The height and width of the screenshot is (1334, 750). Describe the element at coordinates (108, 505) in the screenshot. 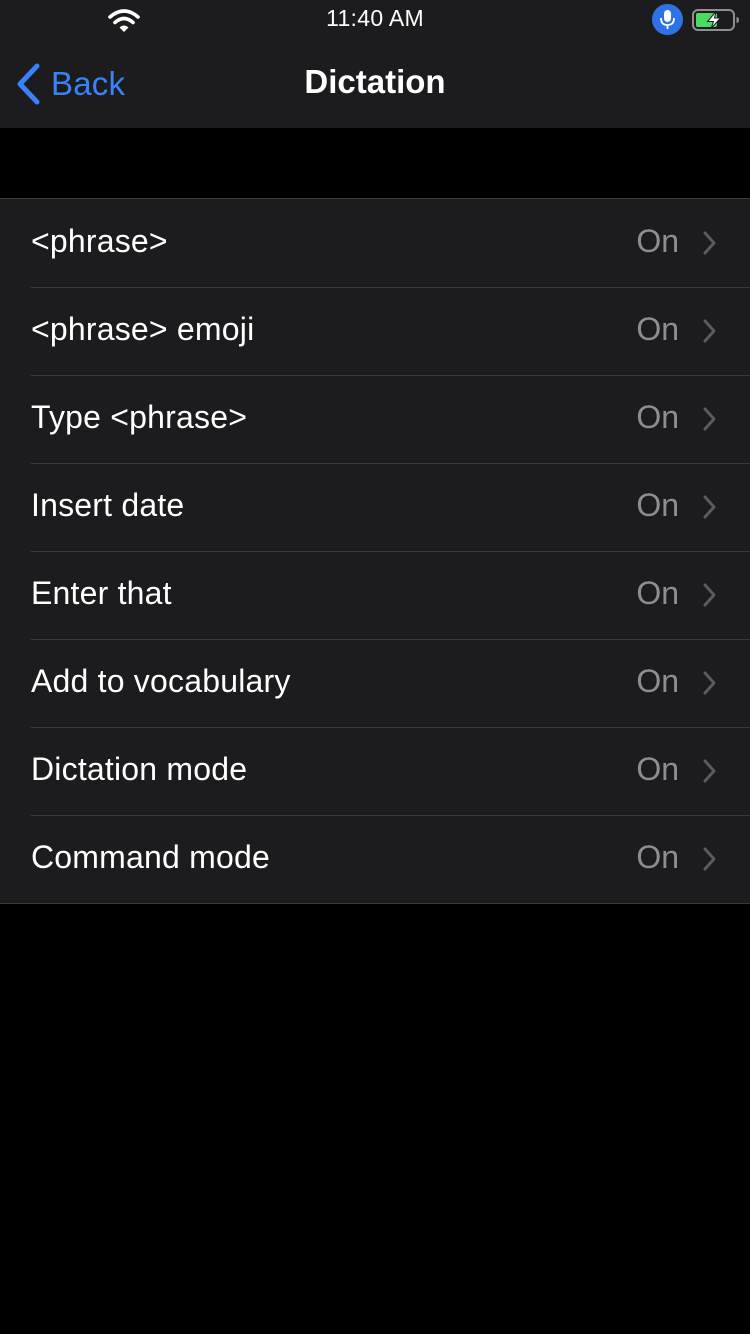

I see `row-label: Insert date` at that location.